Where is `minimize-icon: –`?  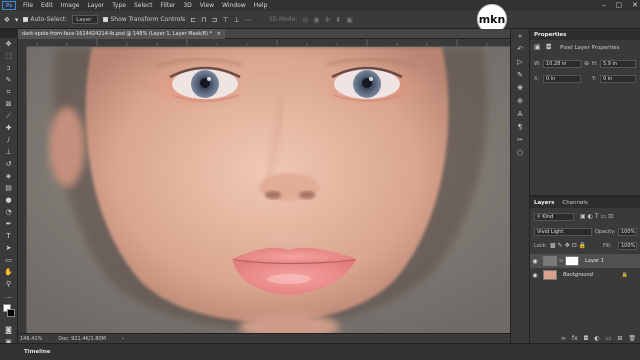
minimize-icon: – is located at coordinates (604, 5).